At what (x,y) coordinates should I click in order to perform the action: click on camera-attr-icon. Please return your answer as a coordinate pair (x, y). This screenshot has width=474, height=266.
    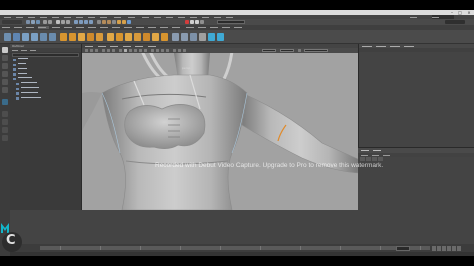
    Looking at the image, I should click on (86, 50).